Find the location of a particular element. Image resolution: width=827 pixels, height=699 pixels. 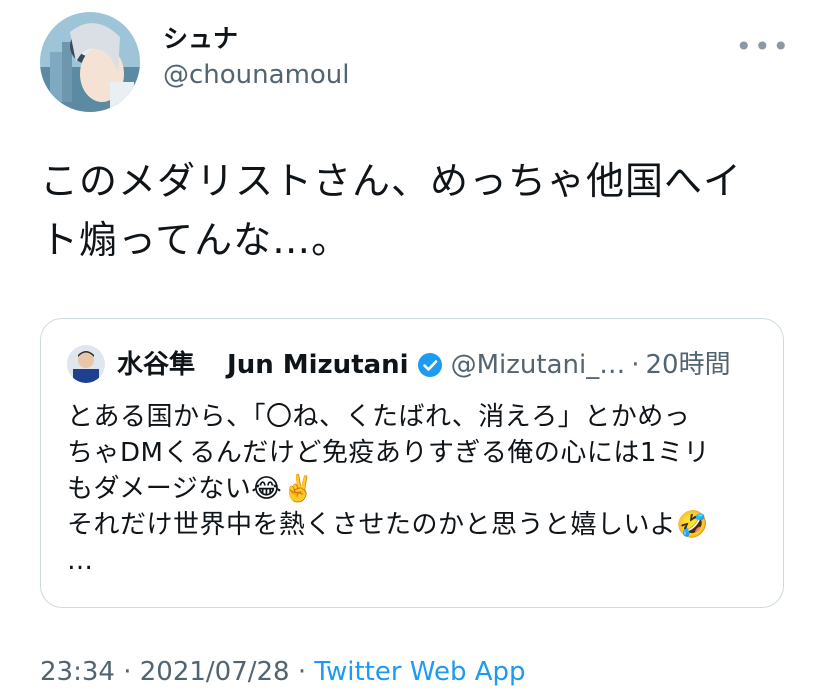

tweet-source-link: Twitter Web App is located at coordinates (419, 672).